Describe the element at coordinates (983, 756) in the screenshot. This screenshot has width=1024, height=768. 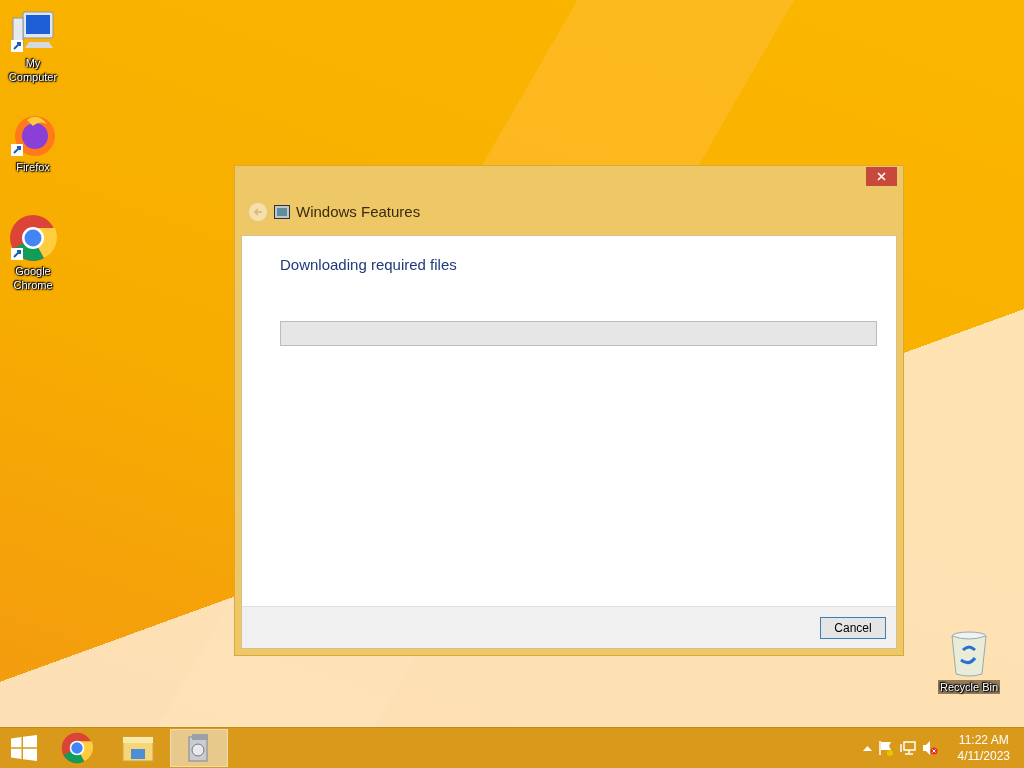
I see `clock-date: 4/11/2023` at that location.